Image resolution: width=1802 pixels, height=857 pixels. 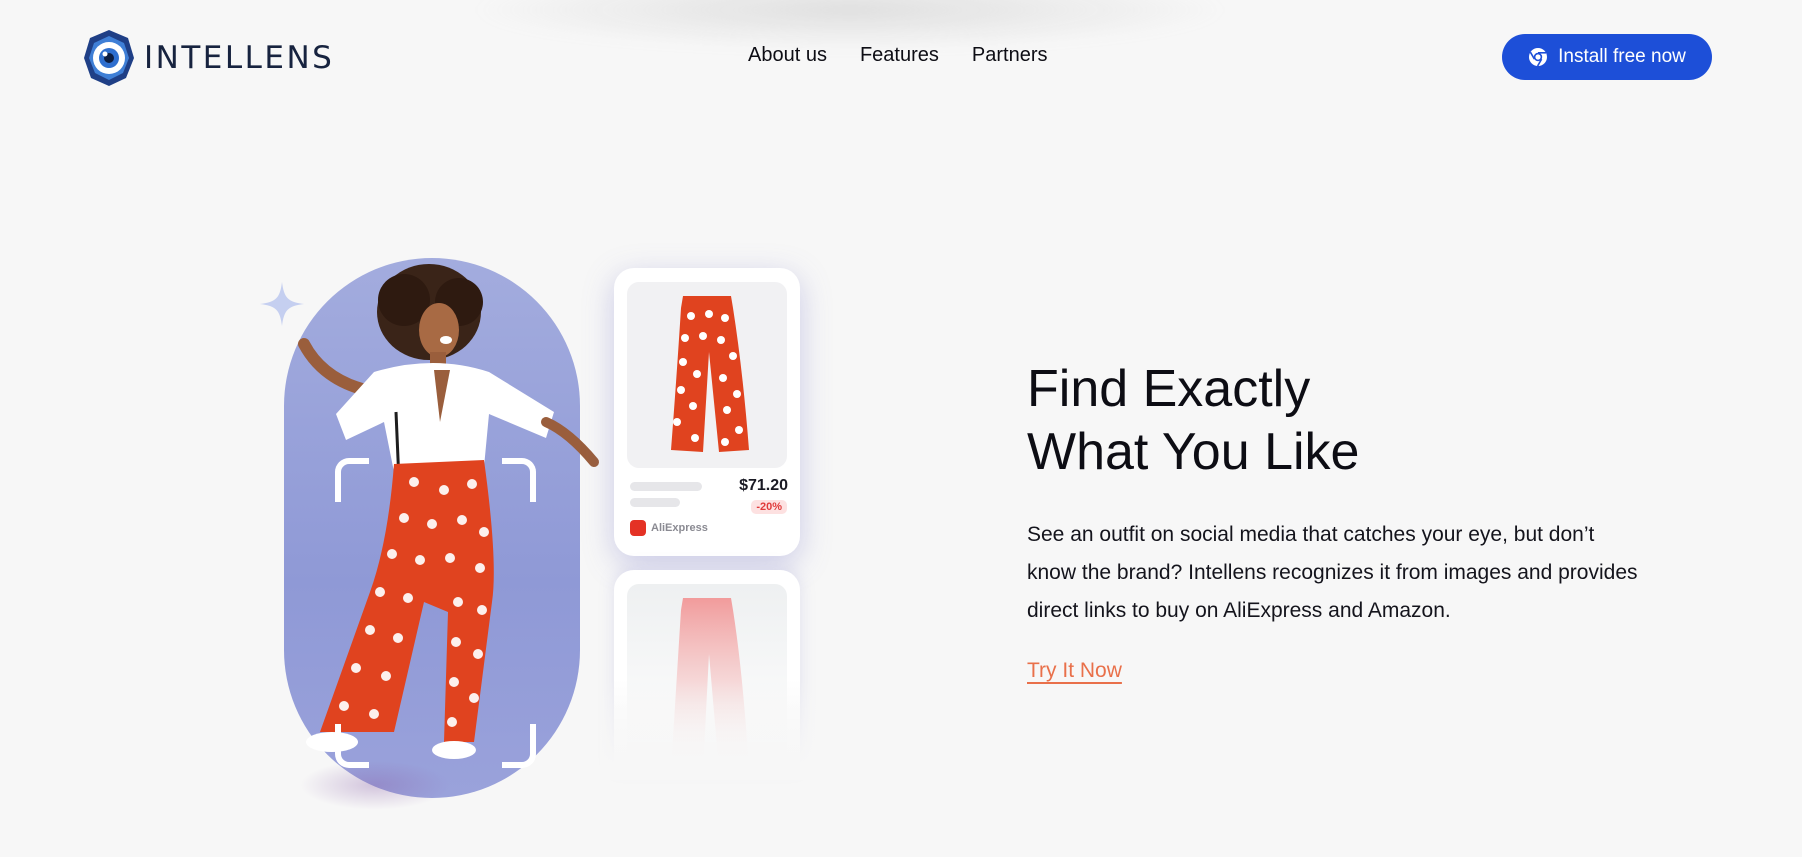 I want to click on intellens-logo-icon, so click(x=109, y=58).